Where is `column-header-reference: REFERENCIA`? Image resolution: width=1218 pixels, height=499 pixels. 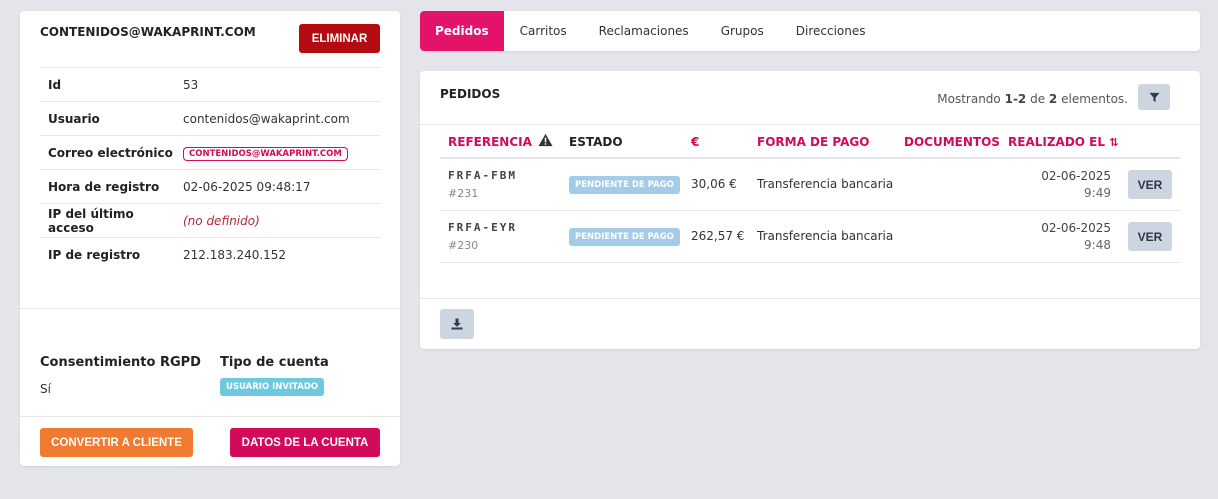 column-header-reference: REFERENCIA is located at coordinates (490, 142).